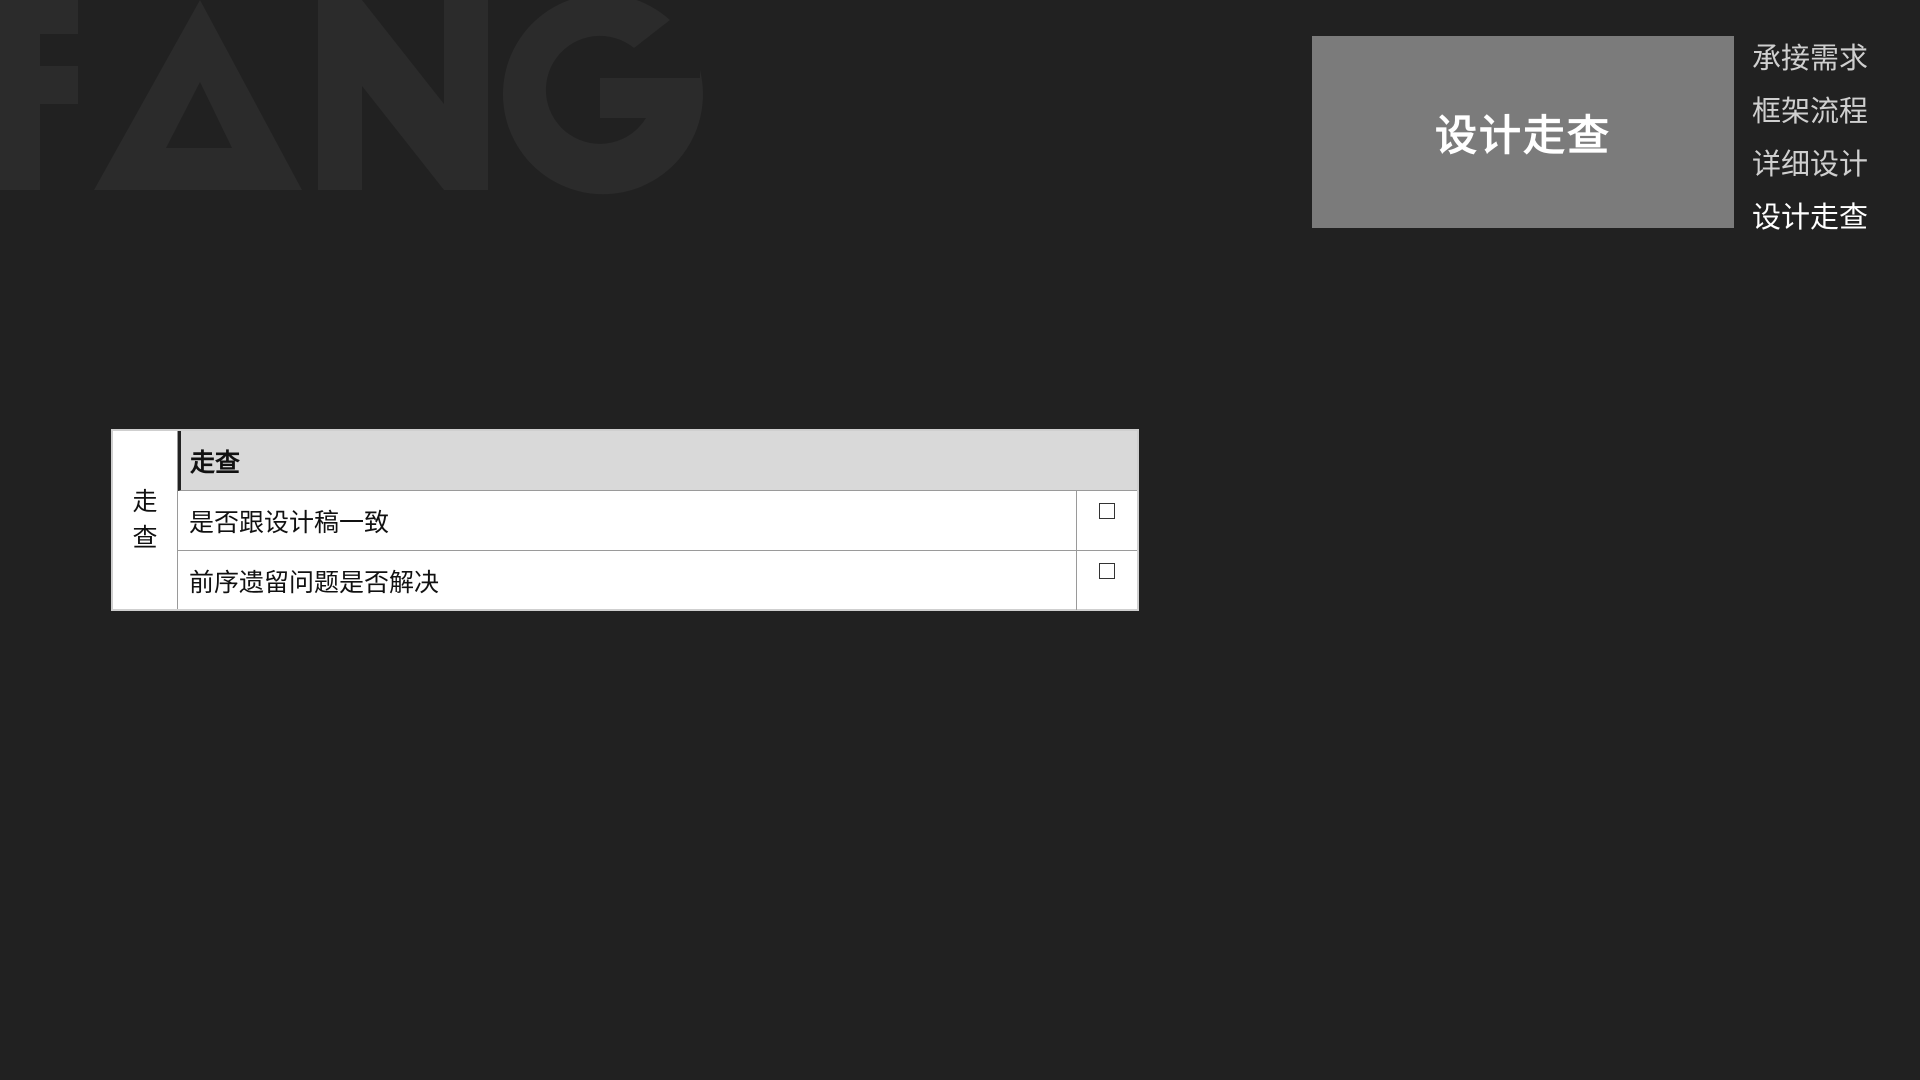 The width and height of the screenshot is (1920, 1080). I want to click on fang-logo-watermark, so click(351, 97).